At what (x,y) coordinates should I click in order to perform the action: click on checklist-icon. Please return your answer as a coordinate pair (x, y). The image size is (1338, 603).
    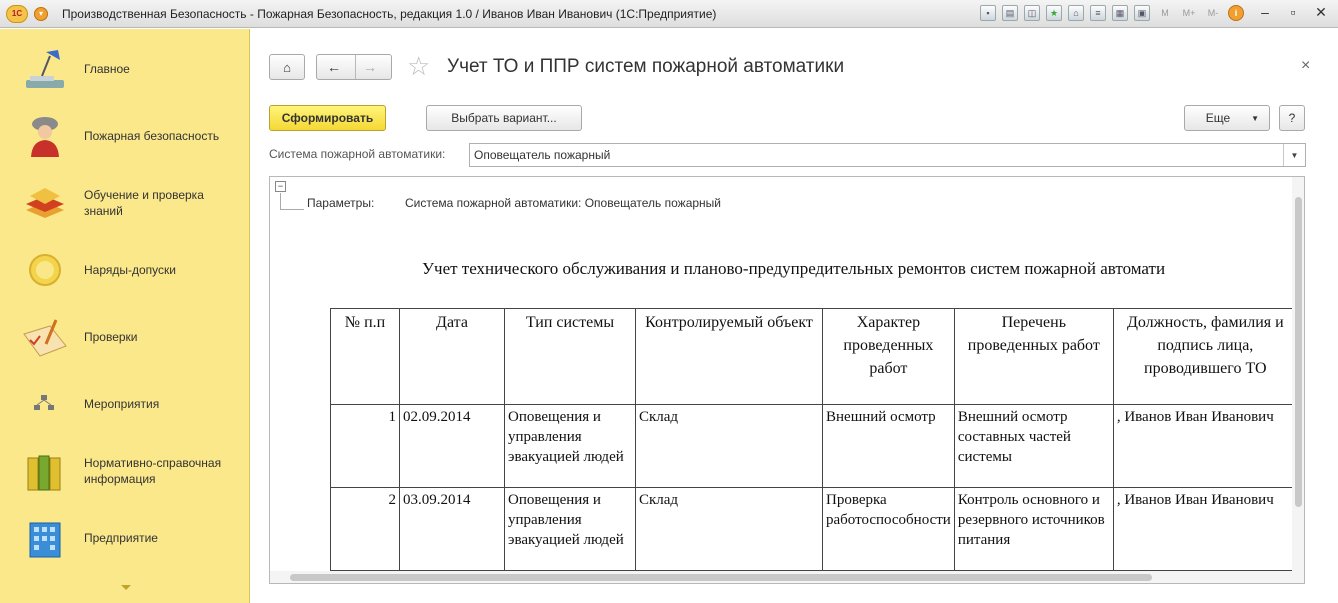
    Looking at the image, I should click on (45, 337).